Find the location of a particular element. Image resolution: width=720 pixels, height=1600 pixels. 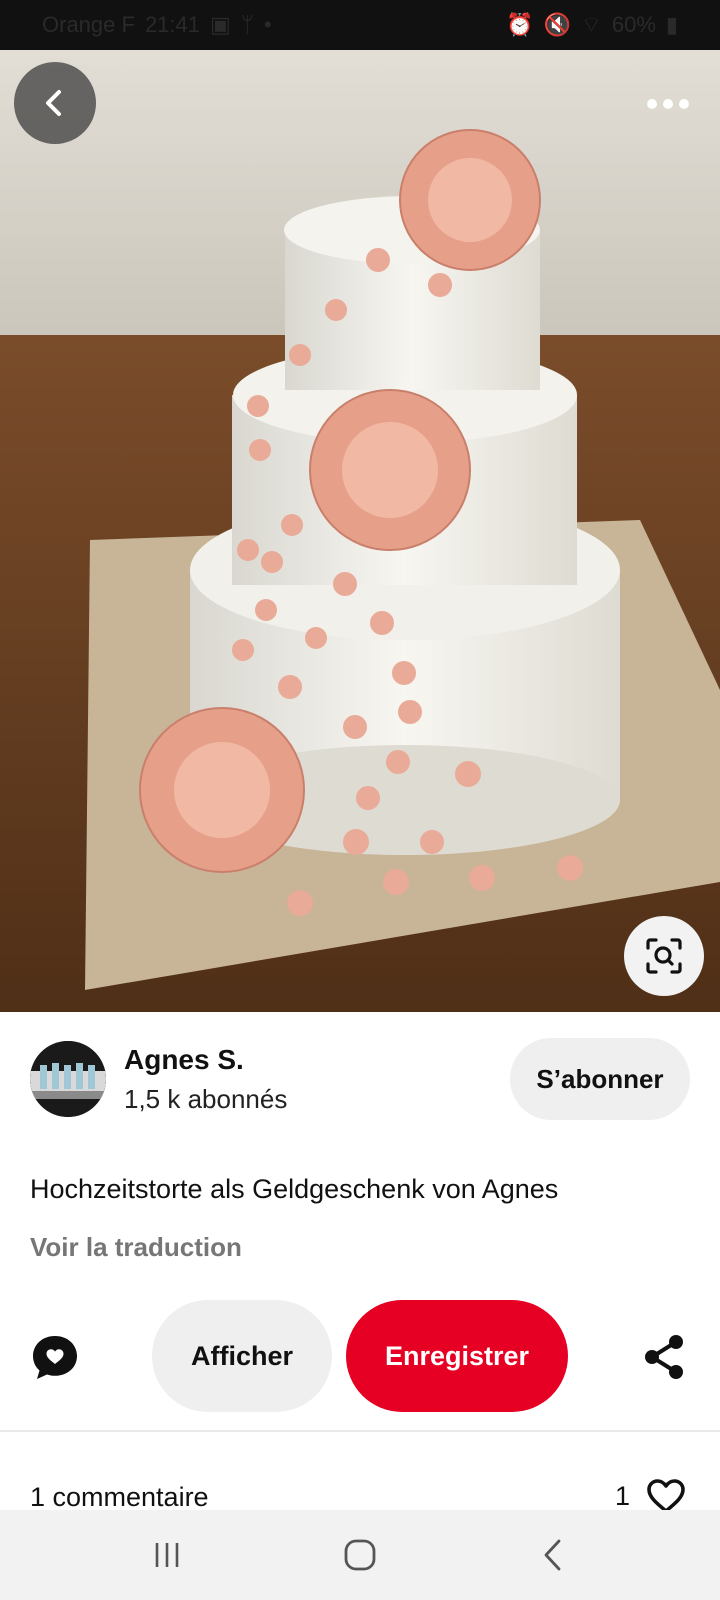

home-button is located at coordinates (360, 1555).